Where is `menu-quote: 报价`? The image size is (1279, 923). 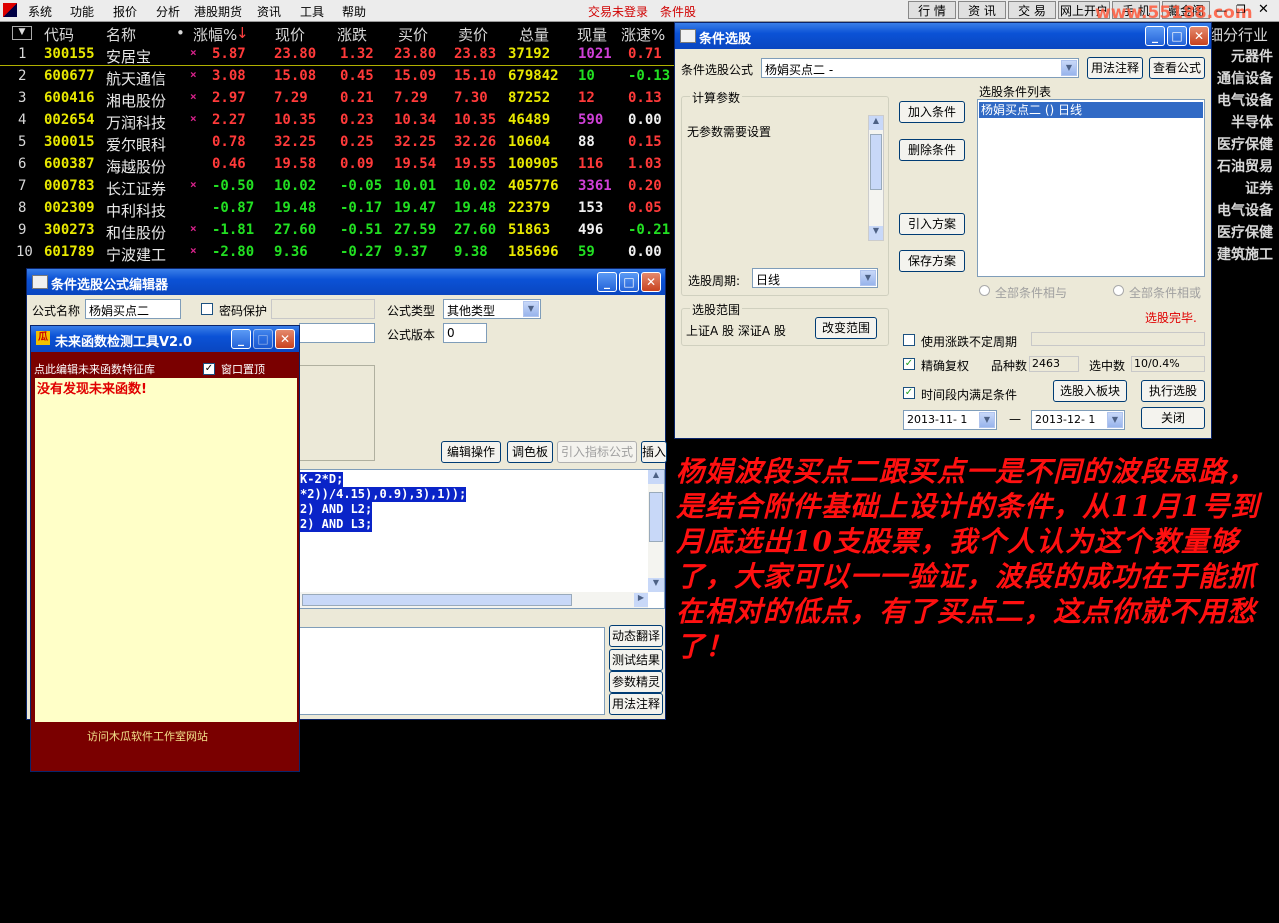 menu-quote: 报价 is located at coordinates (125, 11).